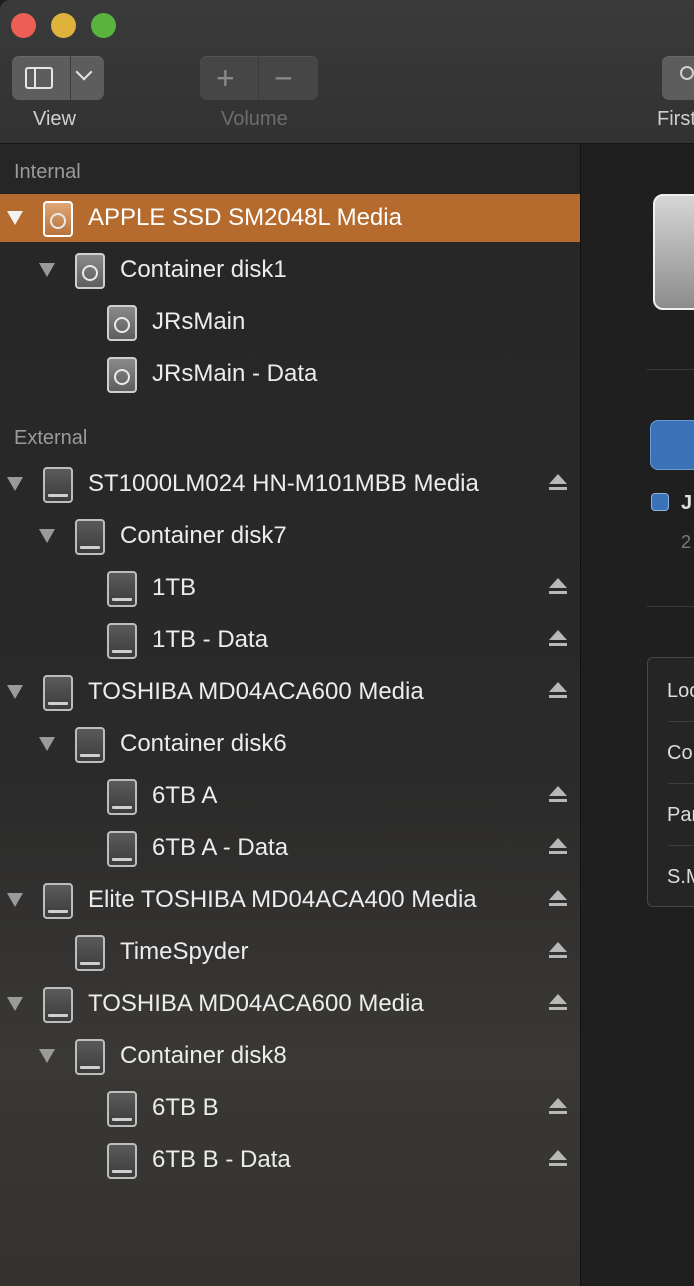  Describe the element at coordinates (84, 72) in the screenshot. I see `chevron-down-icon` at that location.